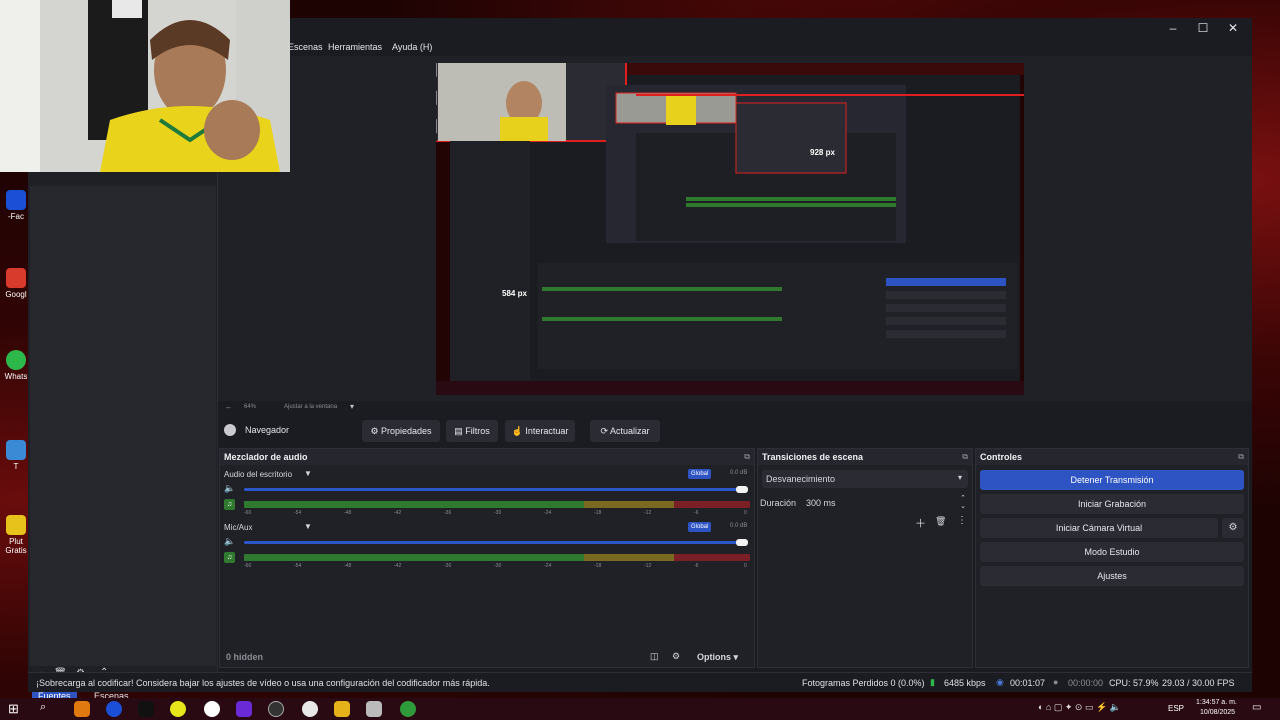  I want to click on interact-button: ☝ Interactuar, so click(540, 431).